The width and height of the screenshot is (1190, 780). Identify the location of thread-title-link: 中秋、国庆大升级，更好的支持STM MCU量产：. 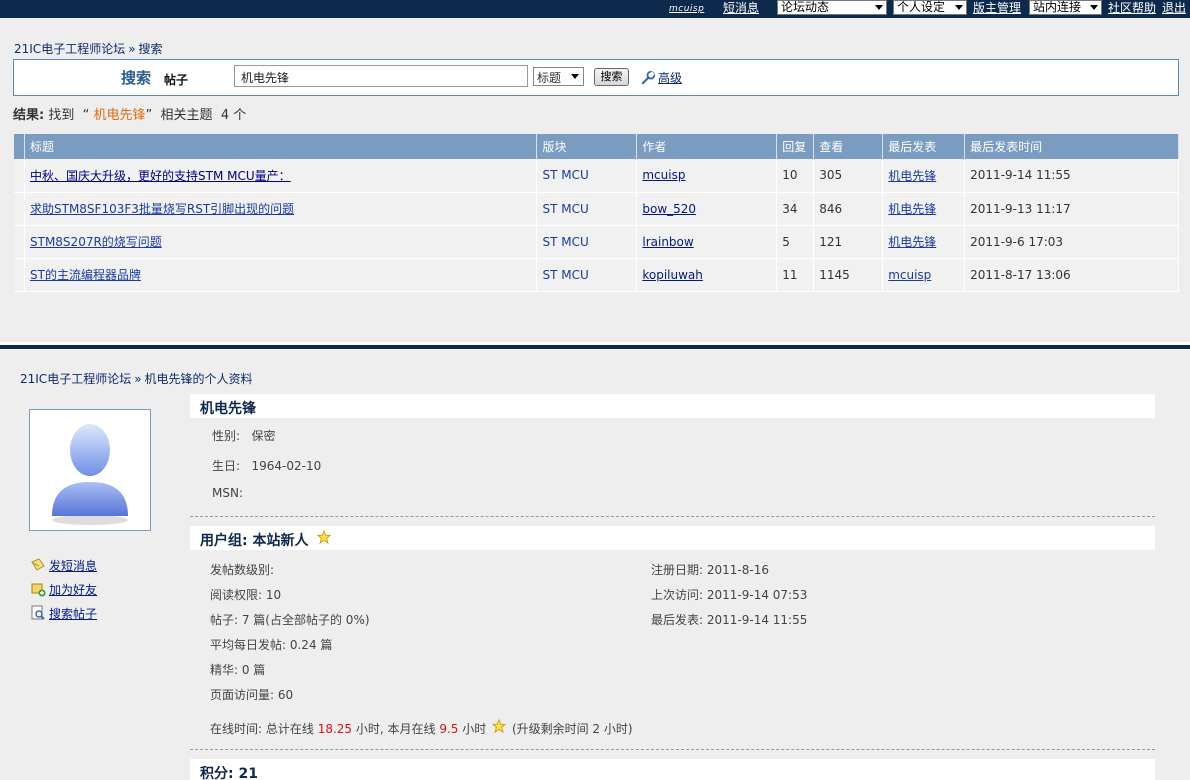
(160, 176).